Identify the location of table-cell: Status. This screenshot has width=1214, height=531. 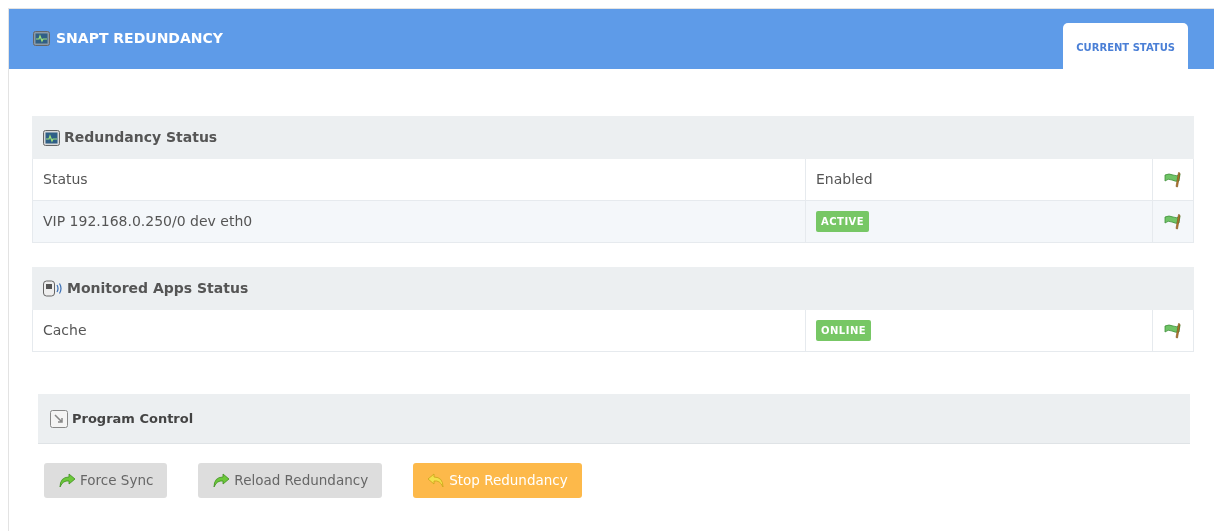
(419, 179).